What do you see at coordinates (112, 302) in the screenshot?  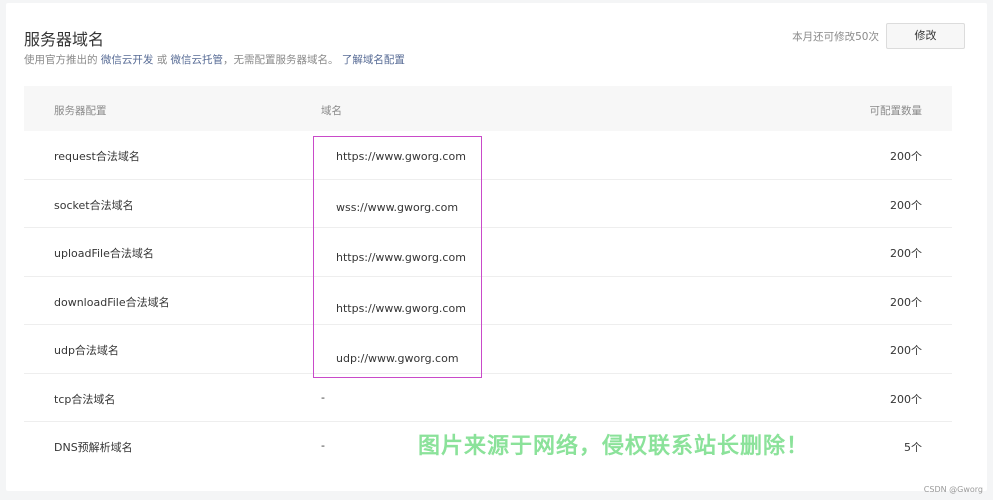 I see `row-name: downloadFile合法域名` at bounding box center [112, 302].